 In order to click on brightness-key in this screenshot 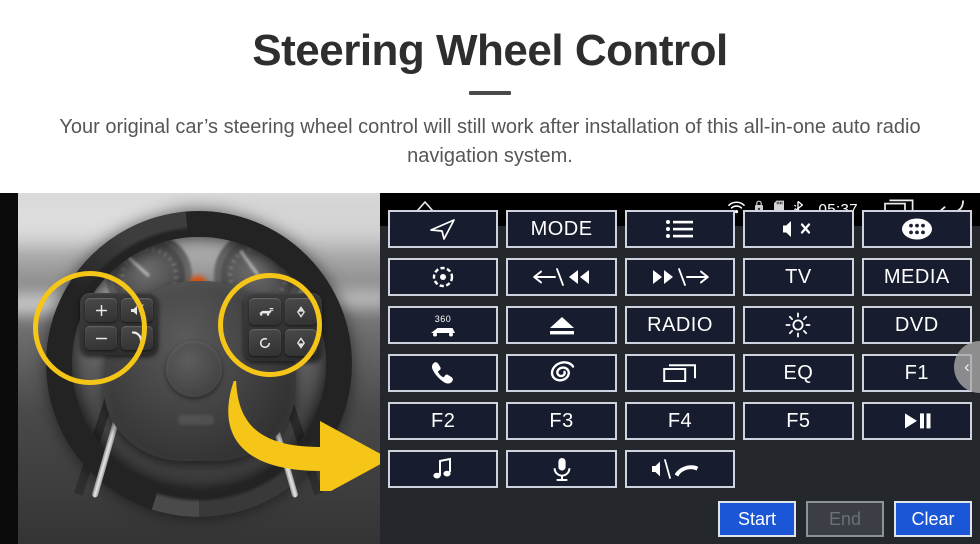, I will do `click(798, 325)`.